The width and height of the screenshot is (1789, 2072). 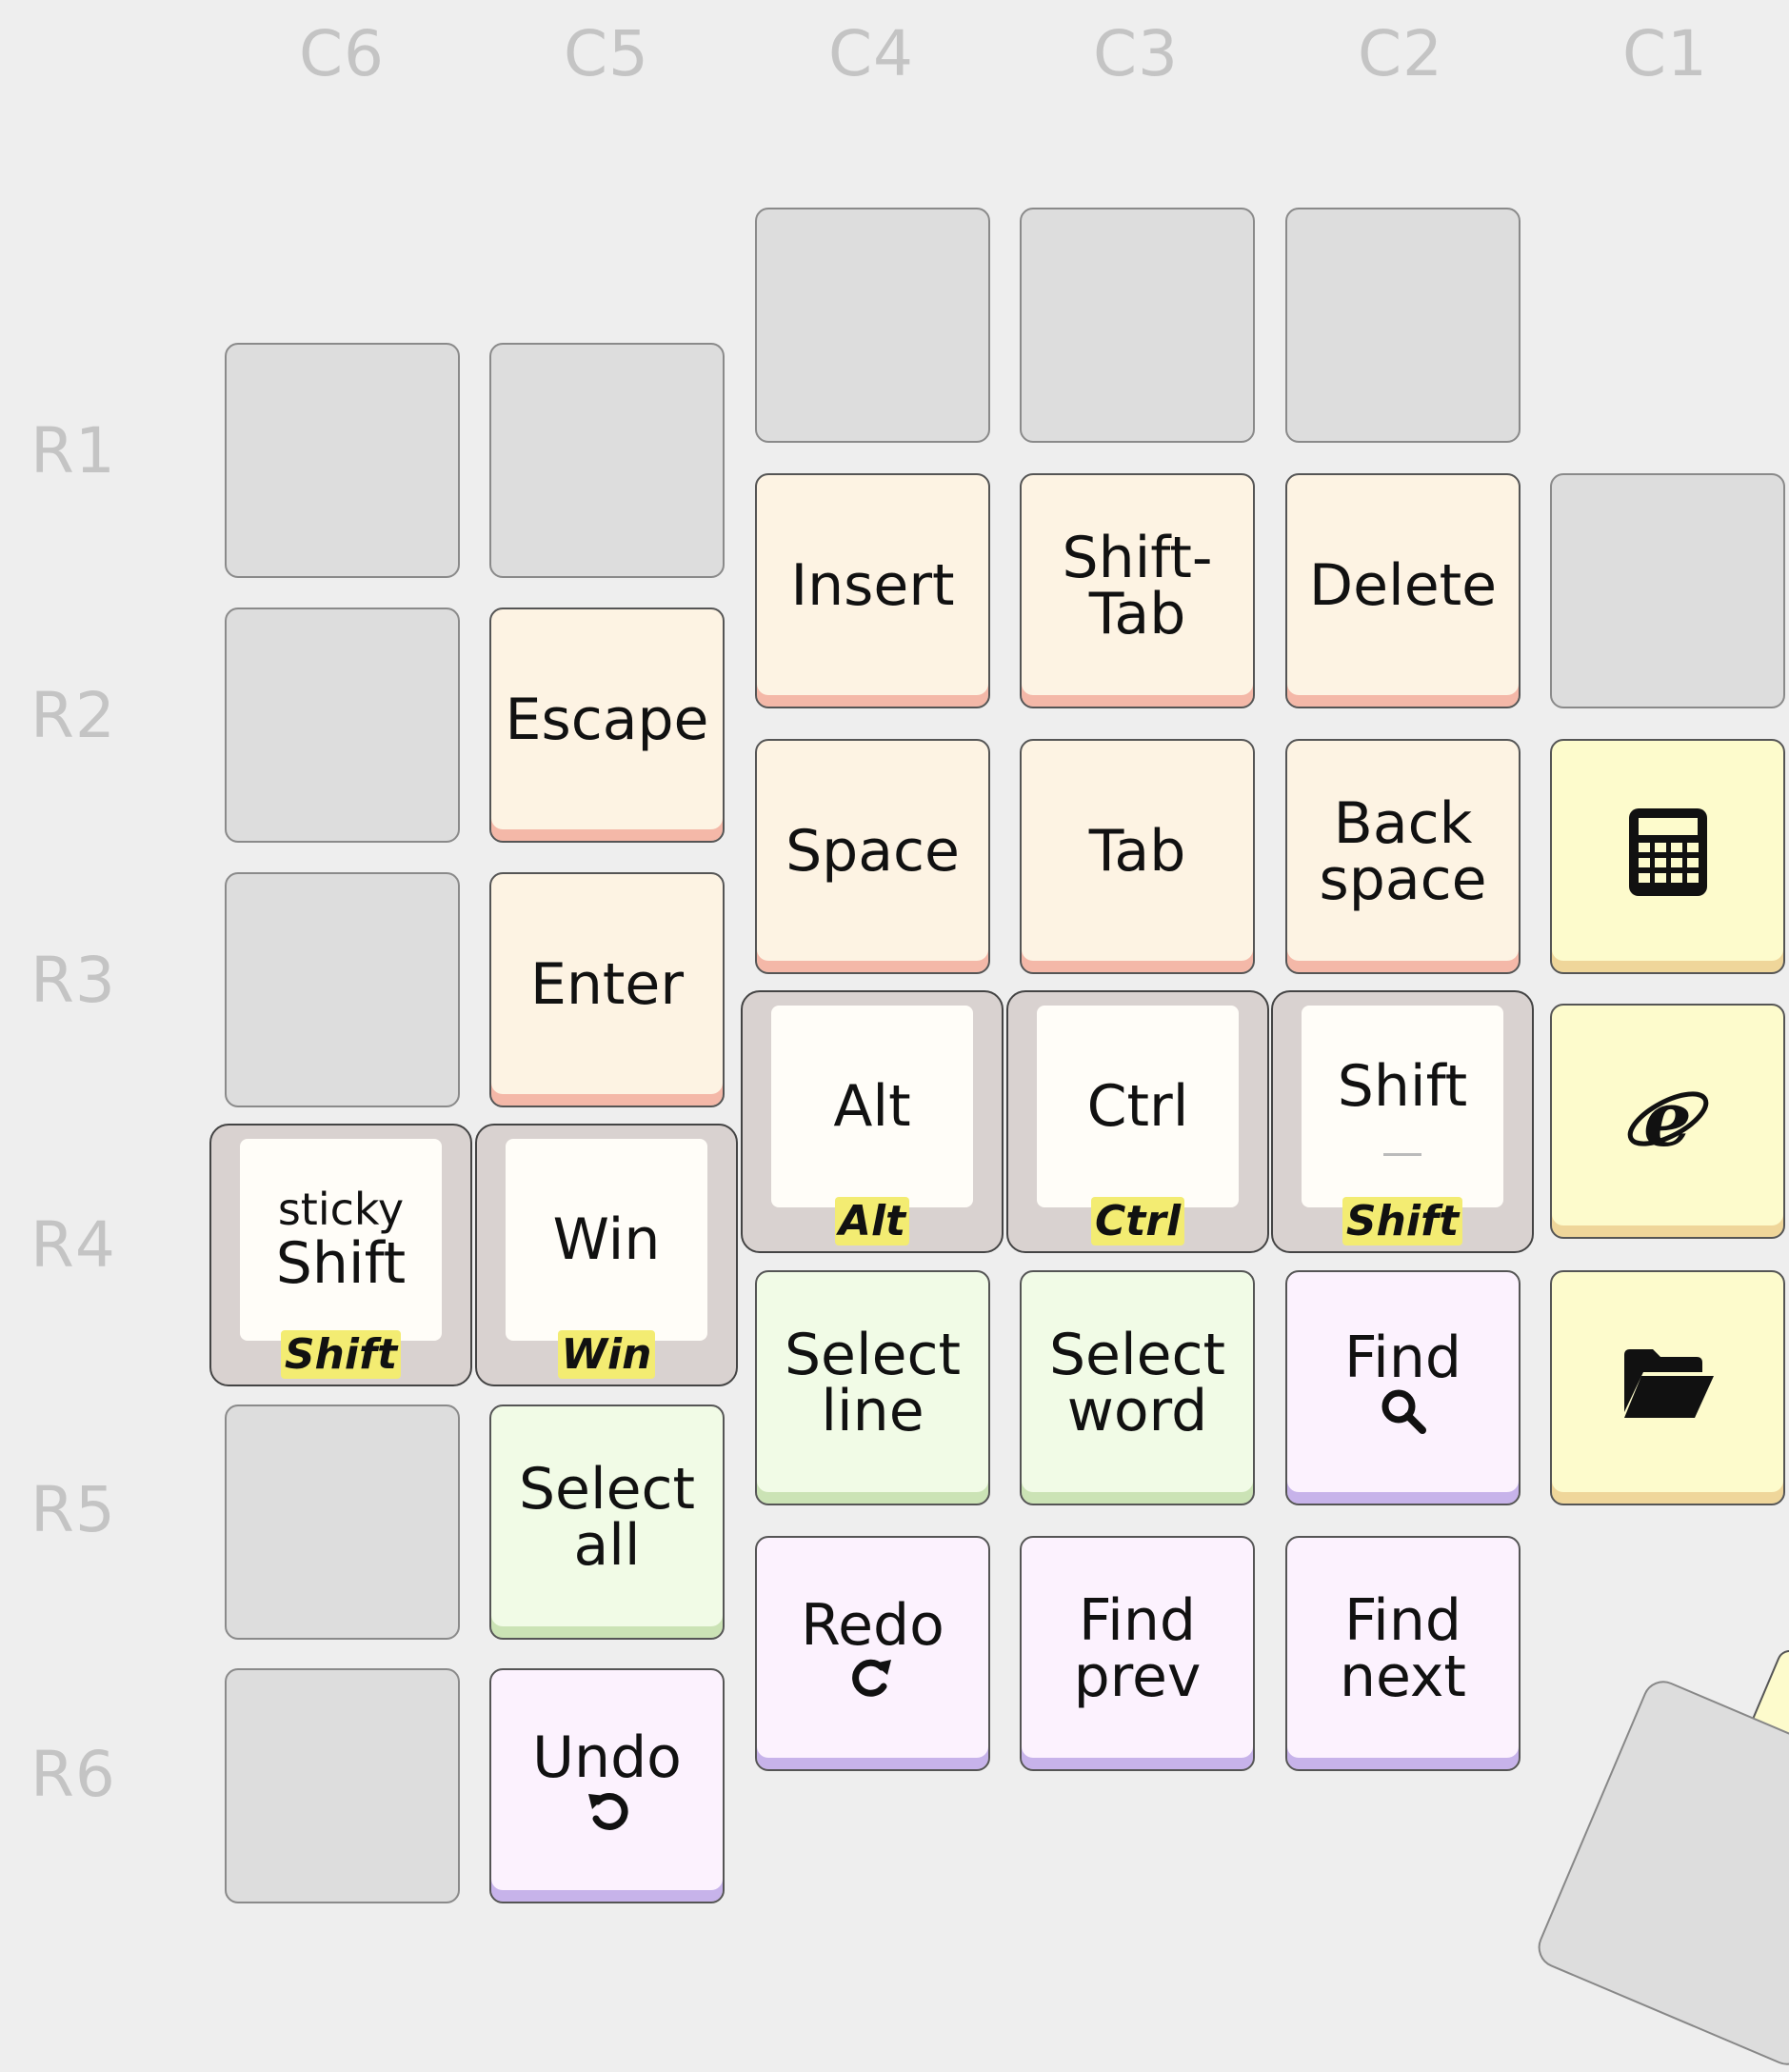 What do you see at coordinates (342, 1785) in the screenshot?
I see `key-c6-r6` at bounding box center [342, 1785].